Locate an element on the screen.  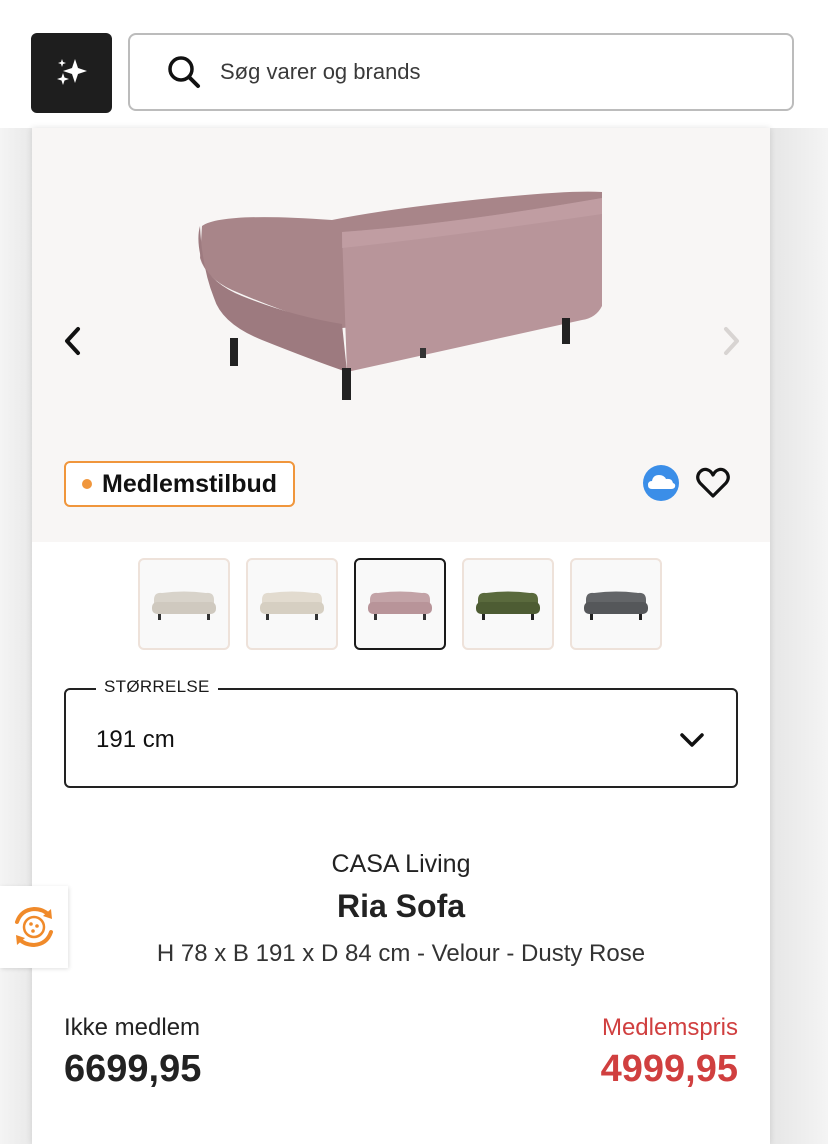
heart-icon is located at coordinates (713, 483).